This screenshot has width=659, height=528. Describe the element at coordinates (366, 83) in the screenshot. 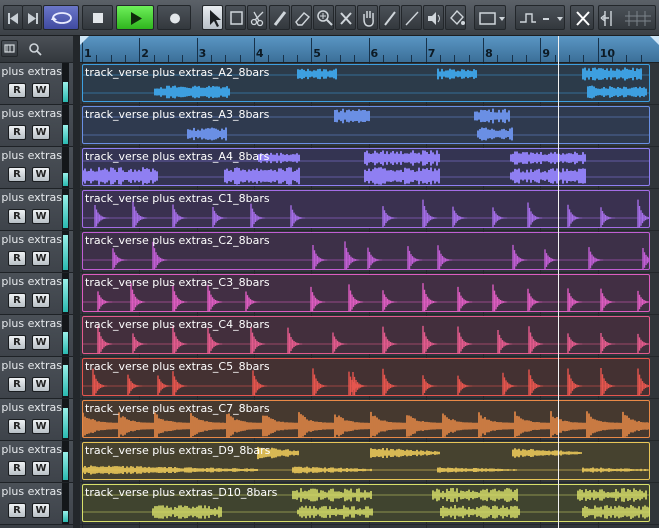

I see `audio-event: track_verse plus extras_A2_8bars` at that location.